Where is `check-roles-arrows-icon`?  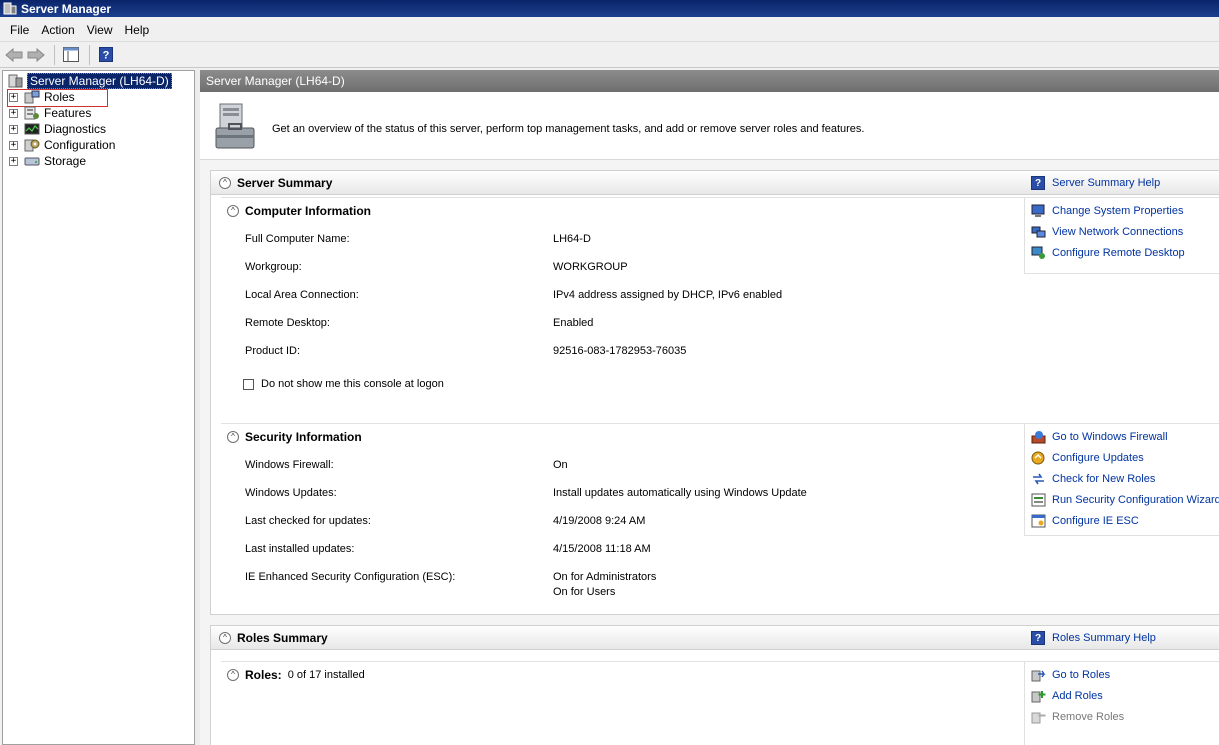 check-roles-arrows-icon is located at coordinates (1038, 479).